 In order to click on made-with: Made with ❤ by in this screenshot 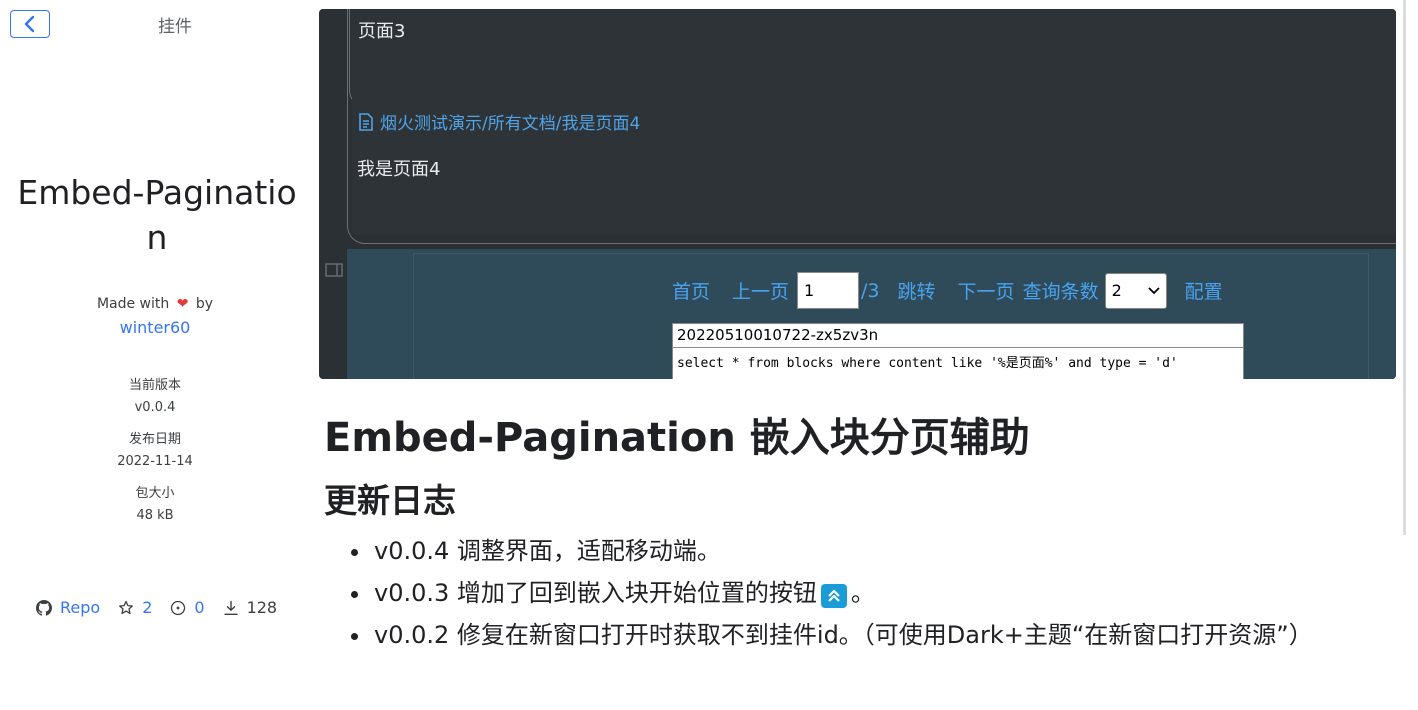, I will do `click(155, 304)`.